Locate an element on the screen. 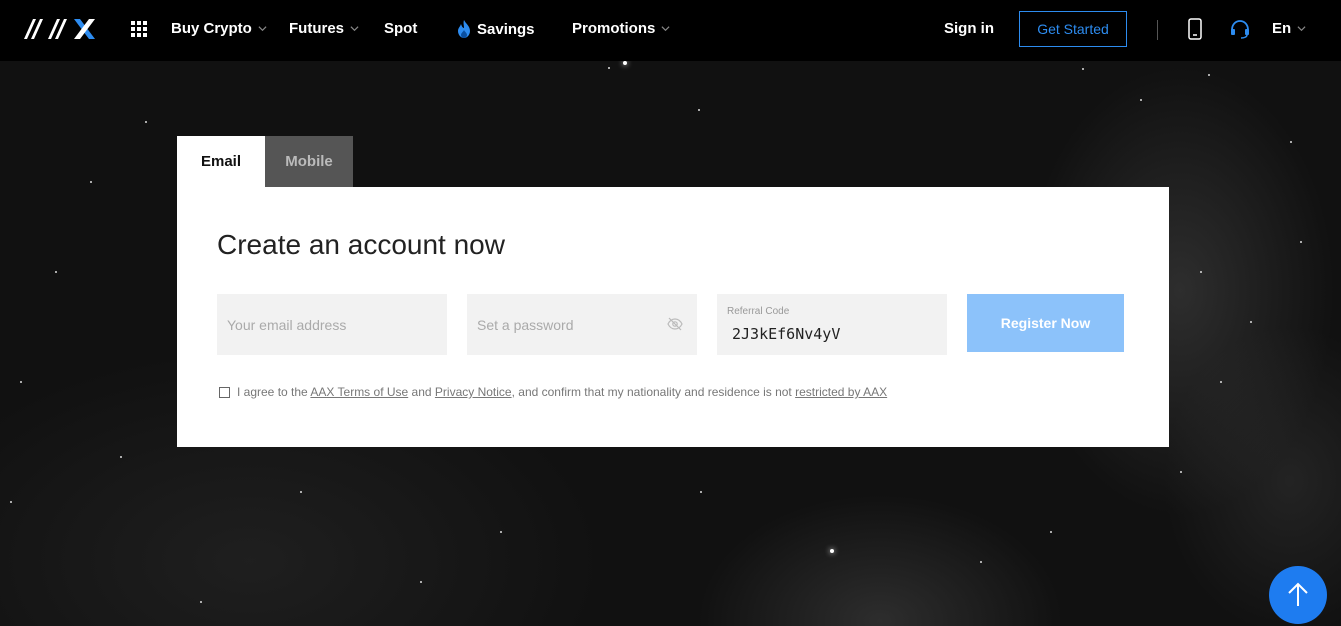 This screenshot has height=626, width=1341. nav-buy-crypto-label: Buy Crypto is located at coordinates (211, 28).